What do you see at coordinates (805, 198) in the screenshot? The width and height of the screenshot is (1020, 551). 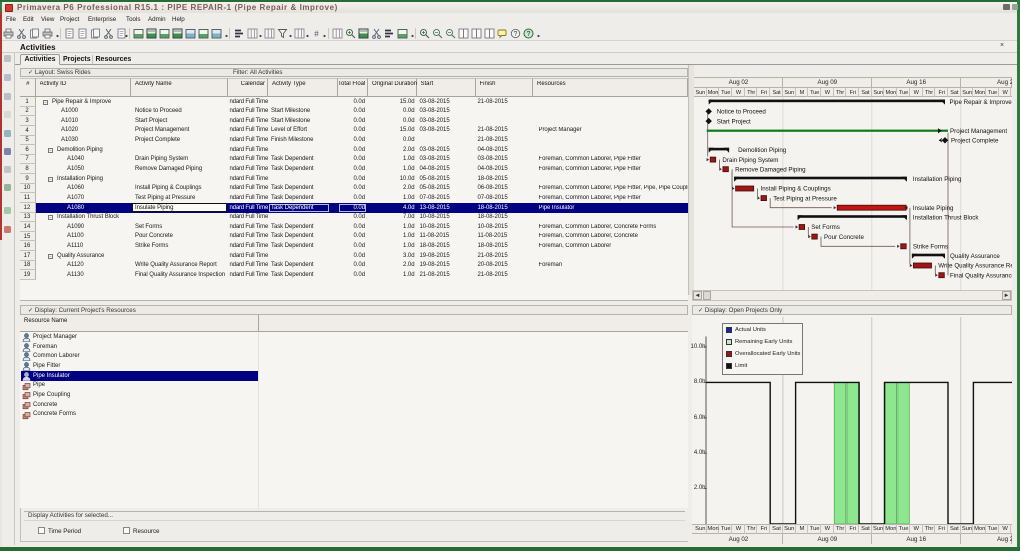 I see `svg-text: Test Piping at Pressure` at bounding box center [805, 198].